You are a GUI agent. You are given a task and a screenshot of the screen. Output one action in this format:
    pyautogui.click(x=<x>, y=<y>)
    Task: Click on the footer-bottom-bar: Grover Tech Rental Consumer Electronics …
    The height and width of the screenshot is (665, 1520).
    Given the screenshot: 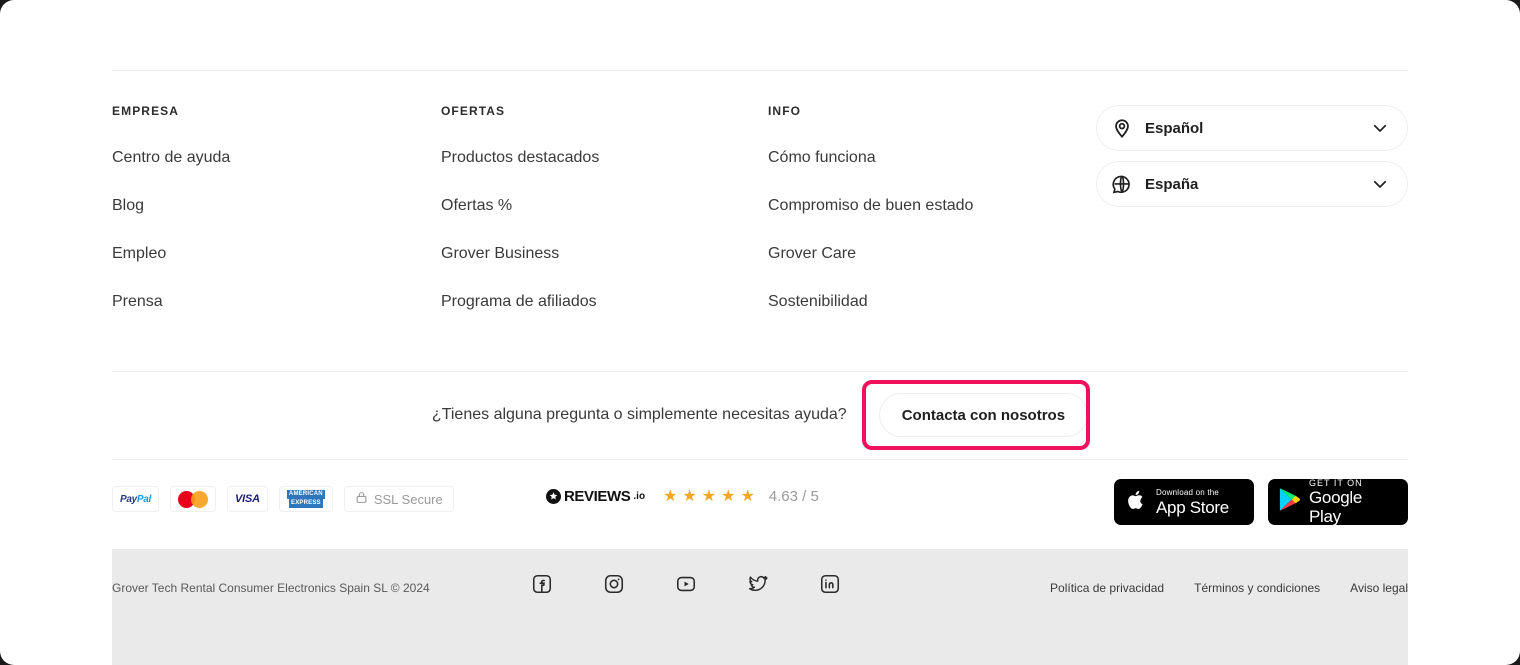 What is the action you would take?
    pyautogui.click(x=760, y=607)
    